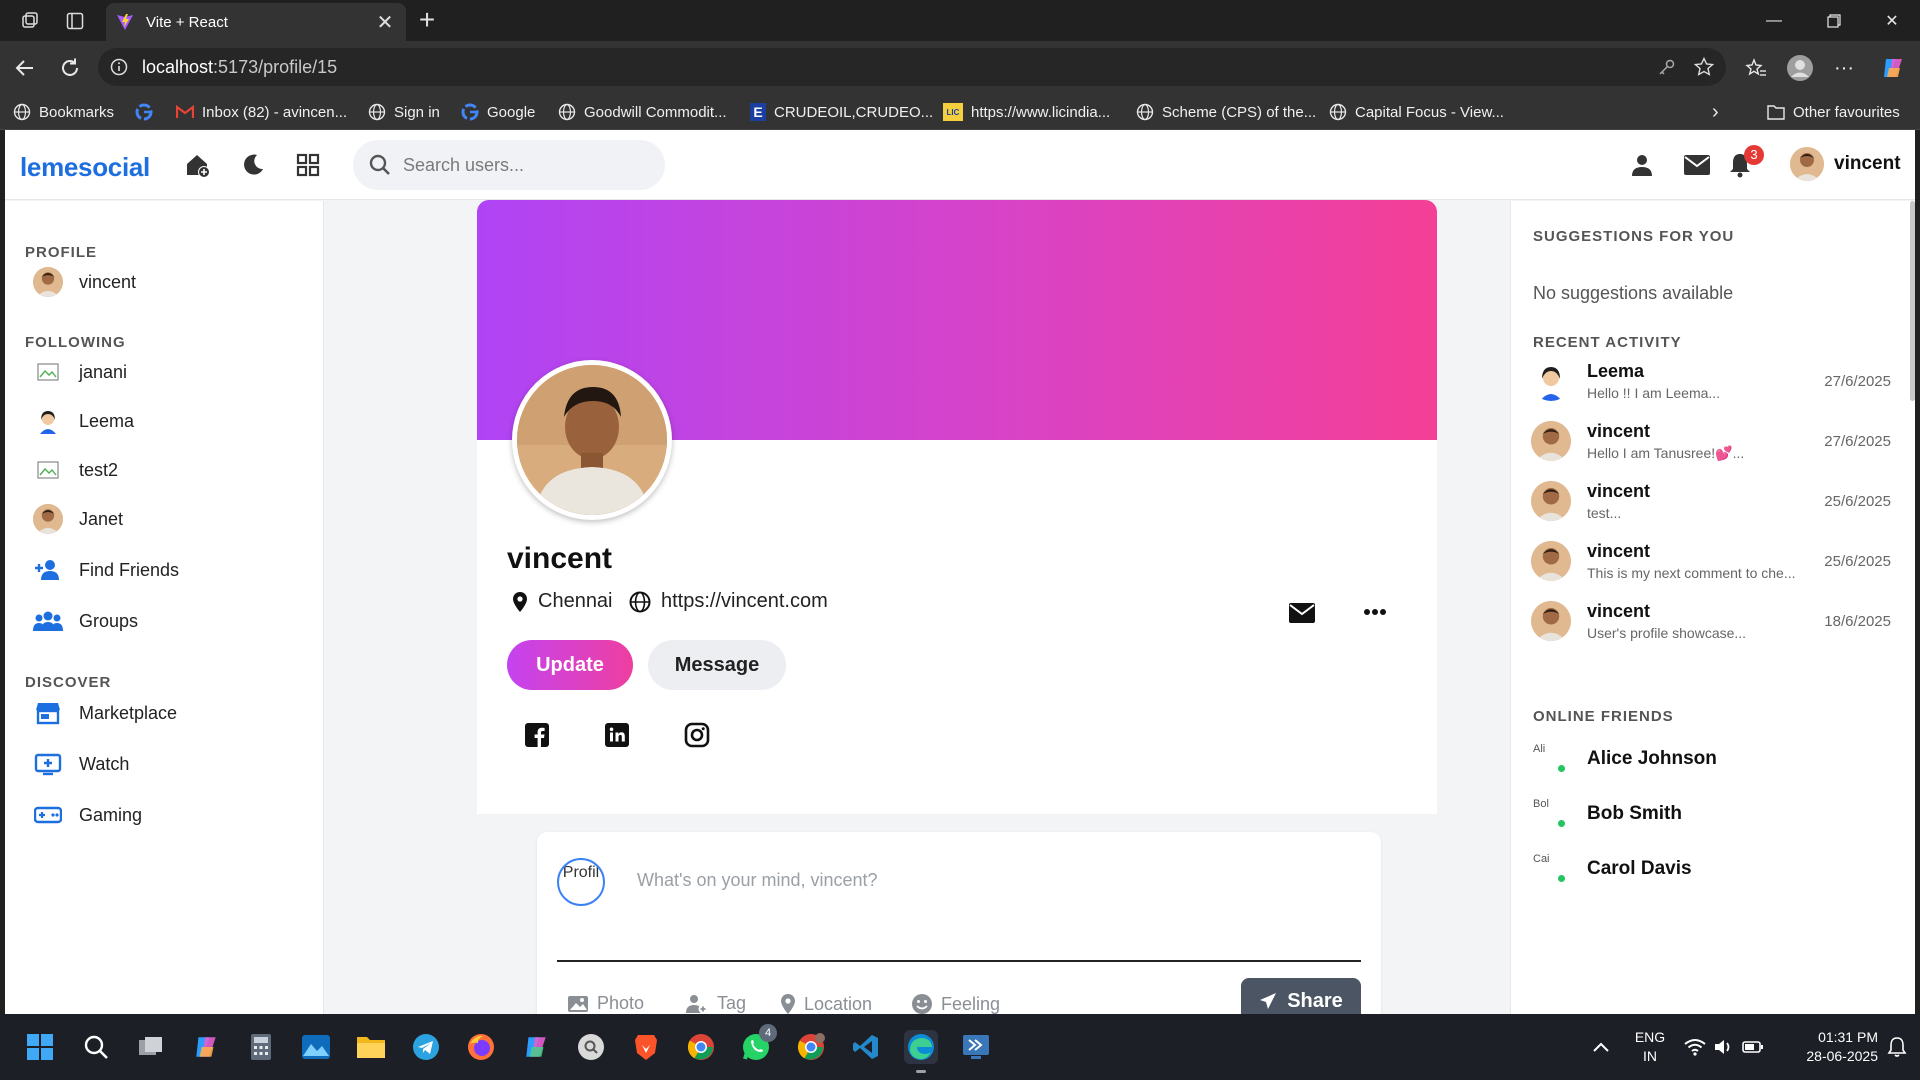  What do you see at coordinates (1756, 68) in the screenshot?
I see `favorites-icon` at bounding box center [1756, 68].